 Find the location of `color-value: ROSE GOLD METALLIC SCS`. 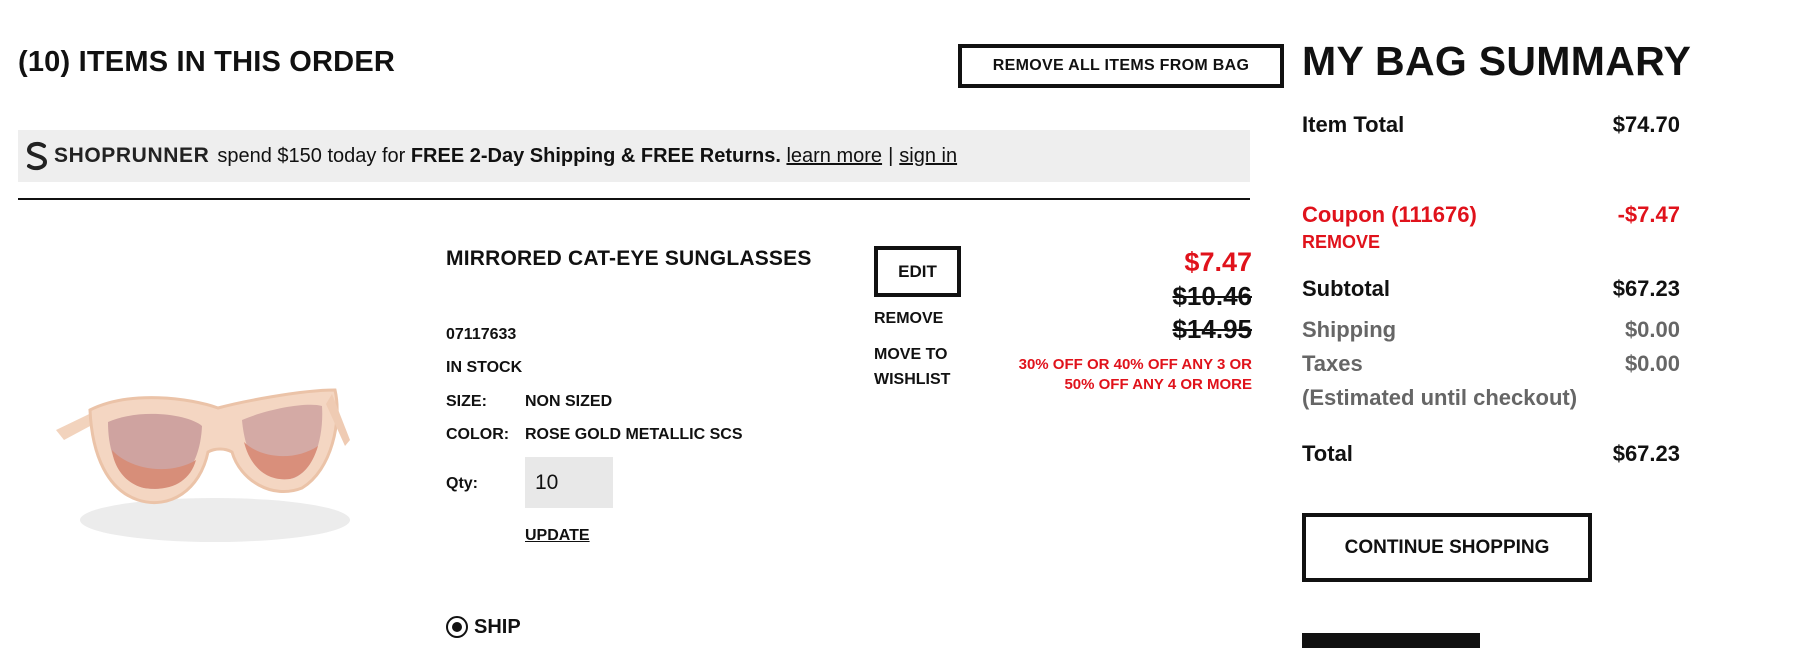

color-value: ROSE GOLD METALLIC SCS is located at coordinates (634, 434).